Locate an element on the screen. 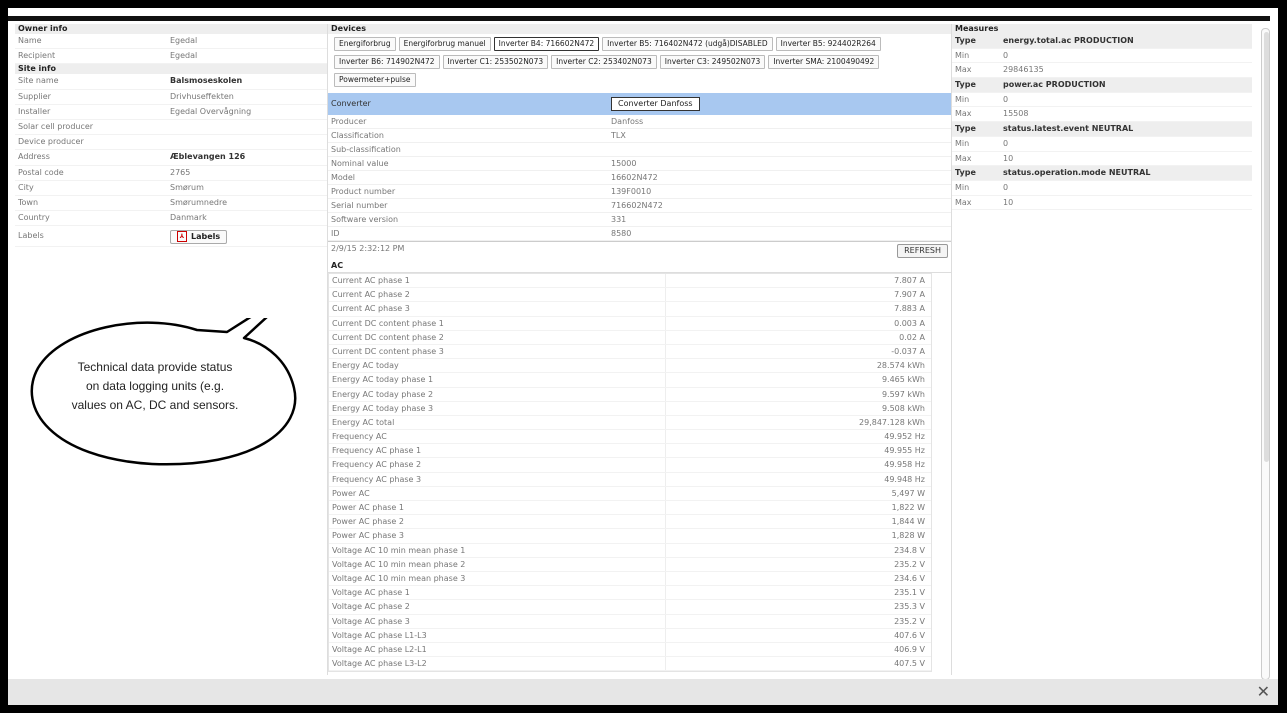  labels-row: Labels ⅄ Labels is located at coordinates (171, 237).